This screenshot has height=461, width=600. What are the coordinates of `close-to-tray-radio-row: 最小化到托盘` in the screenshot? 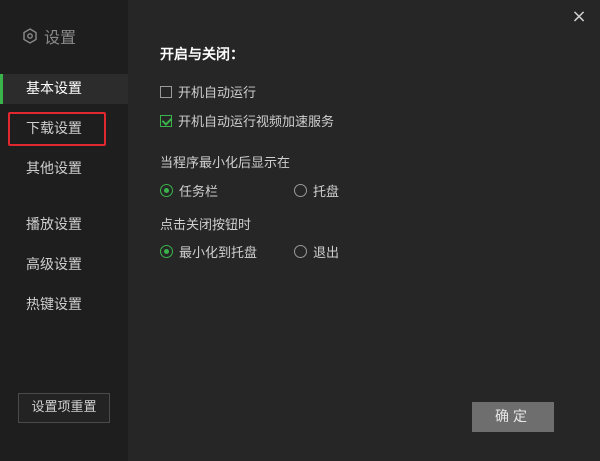 It's located at (208, 251).